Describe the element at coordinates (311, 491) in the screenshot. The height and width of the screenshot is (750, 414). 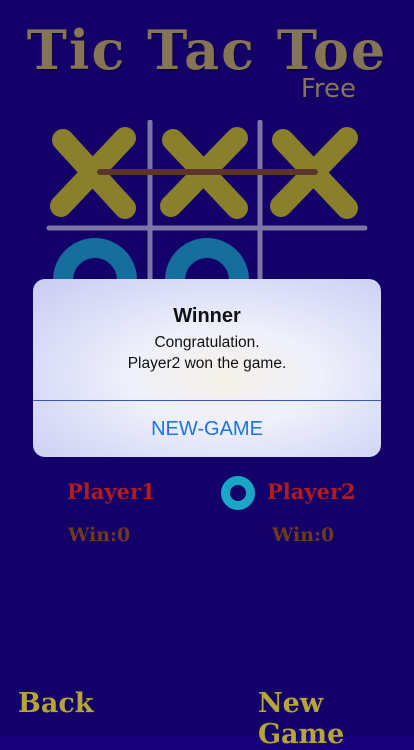
I see `player2-name: Player2` at that location.